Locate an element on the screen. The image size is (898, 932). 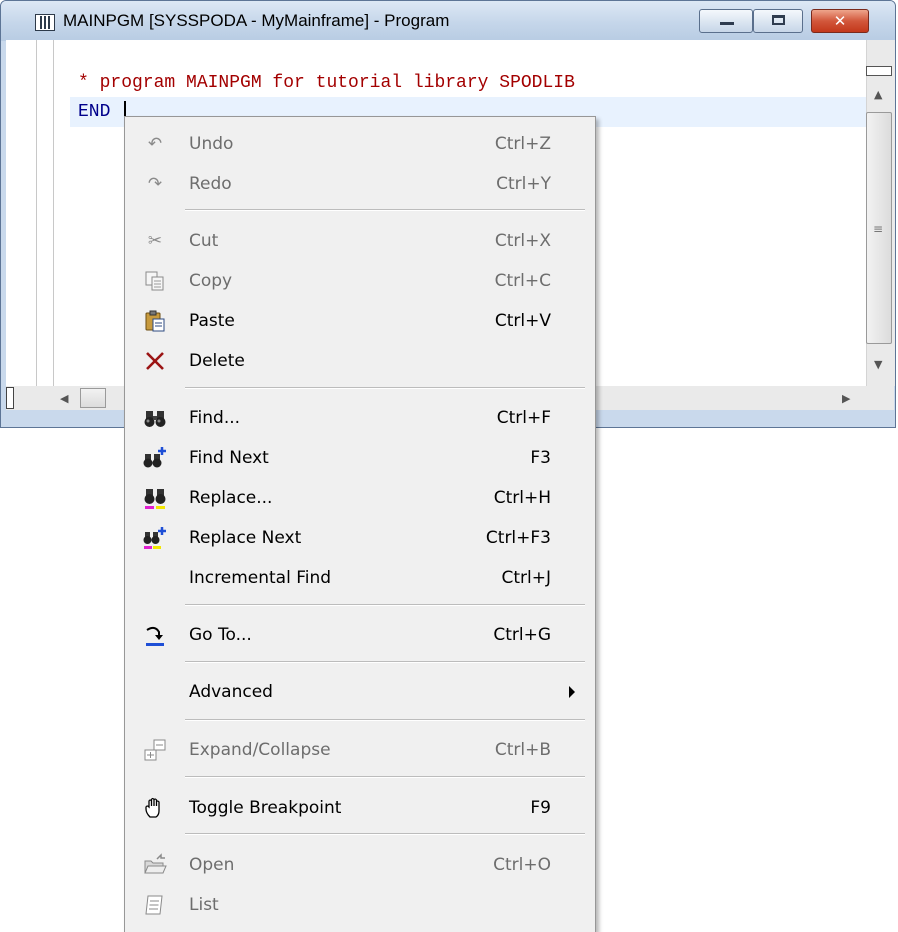
scroll-up-icon: ▲ is located at coordinates (878, 94).